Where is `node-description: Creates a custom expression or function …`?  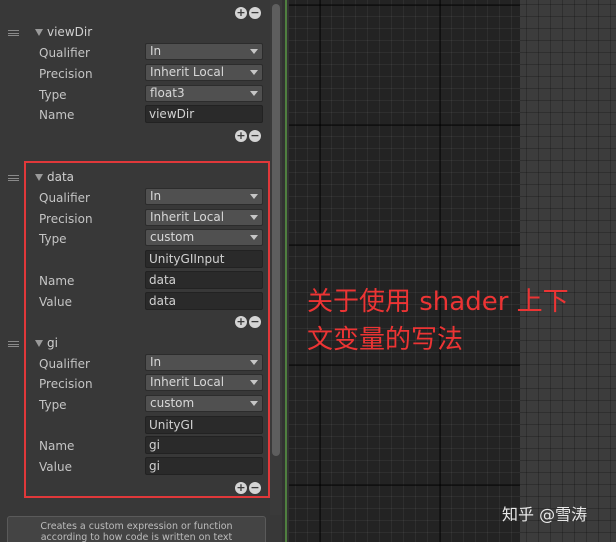
node-description: Creates a custom expression or function … is located at coordinates (136, 529).